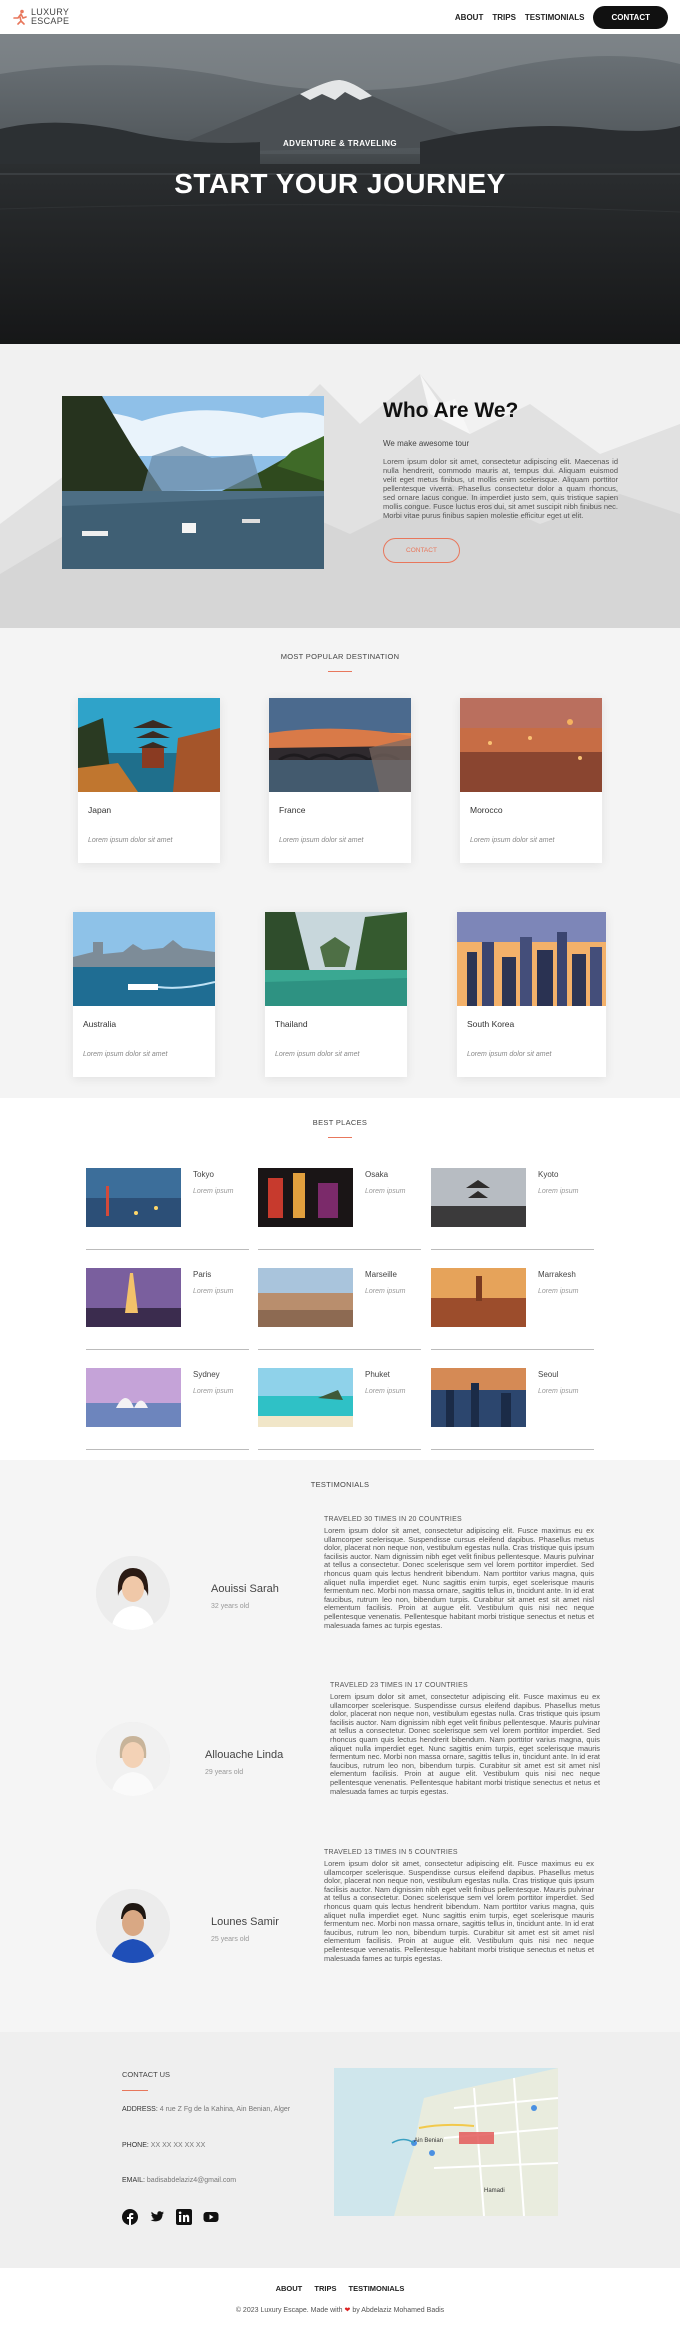  I want to click on place-seoul: Seoul Lorem ipsum, so click(512, 1409).